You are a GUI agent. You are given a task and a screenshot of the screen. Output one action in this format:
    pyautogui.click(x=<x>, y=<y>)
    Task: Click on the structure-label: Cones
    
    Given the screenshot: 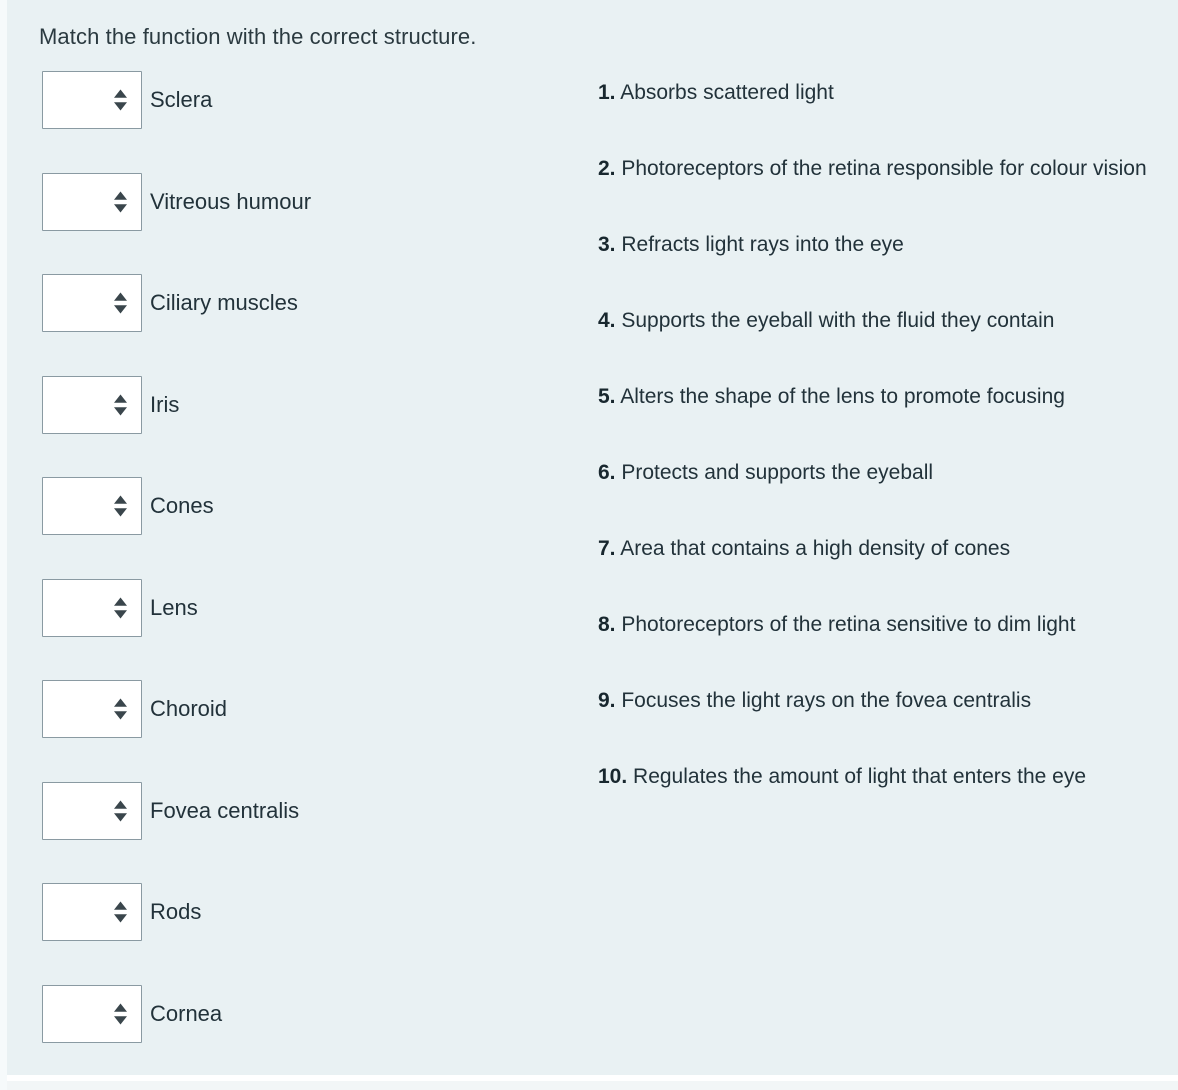 What is the action you would take?
    pyautogui.click(x=182, y=505)
    